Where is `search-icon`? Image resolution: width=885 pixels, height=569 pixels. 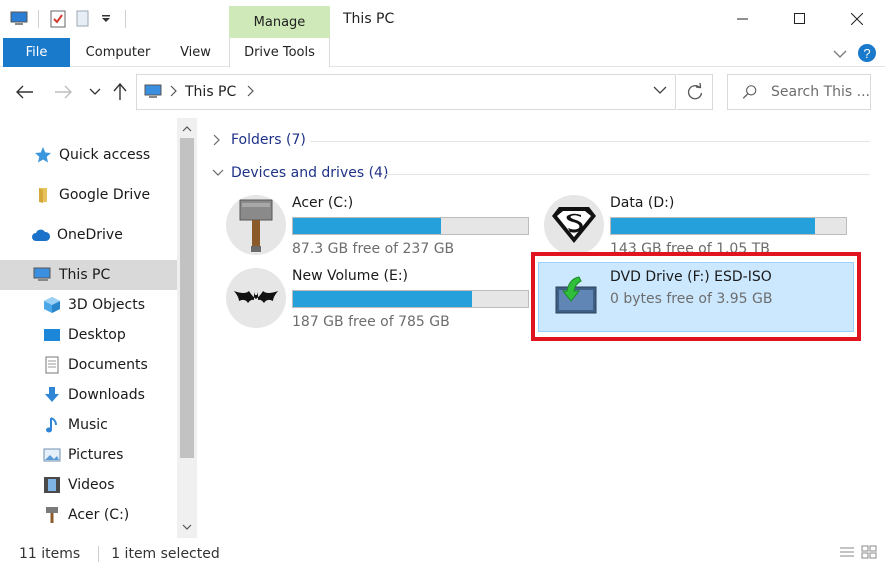 search-icon is located at coordinates (749, 92).